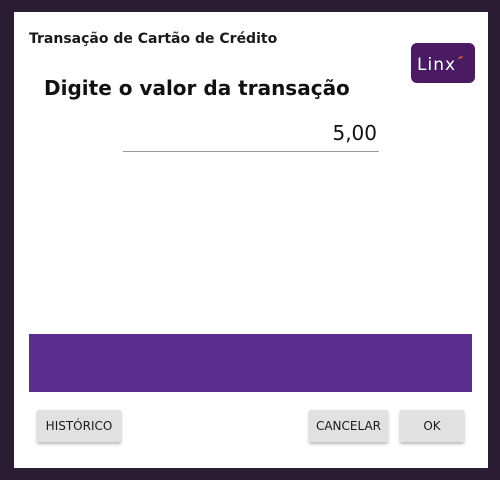 The width and height of the screenshot is (500, 480). Describe the element at coordinates (197, 88) in the screenshot. I see `amount-prompt: Digite o valor da transação` at that location.